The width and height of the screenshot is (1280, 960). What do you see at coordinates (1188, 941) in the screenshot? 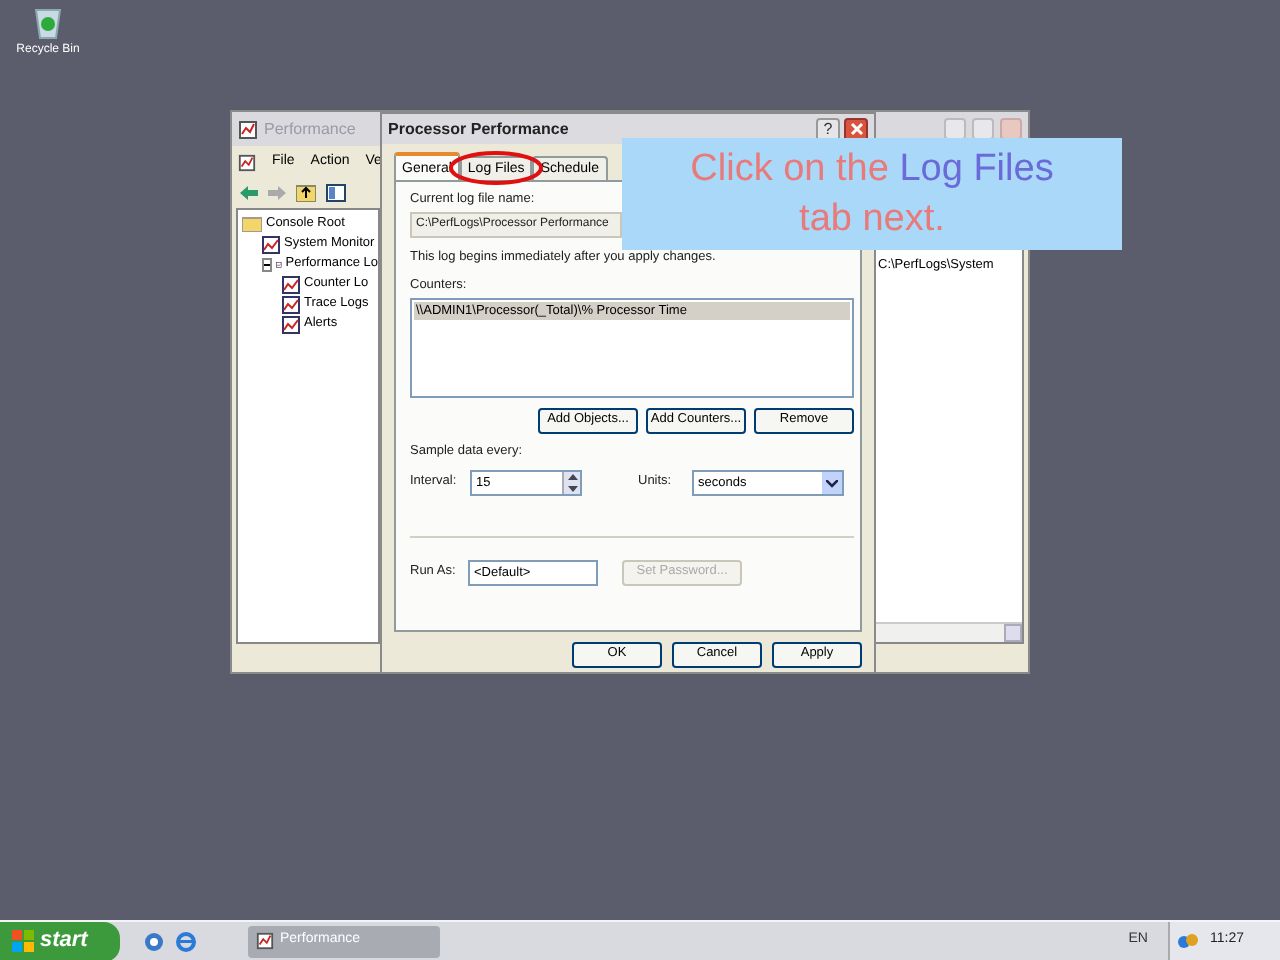
I see `network-icon` at bounding box center [1188, 941].